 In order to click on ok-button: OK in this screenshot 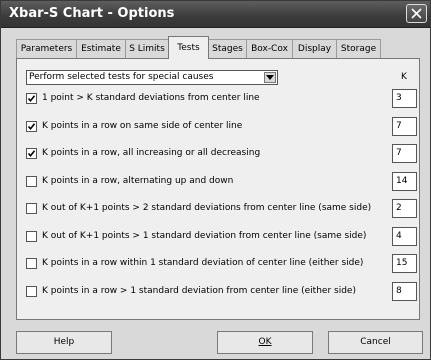, I will do `click(265, 342)`.